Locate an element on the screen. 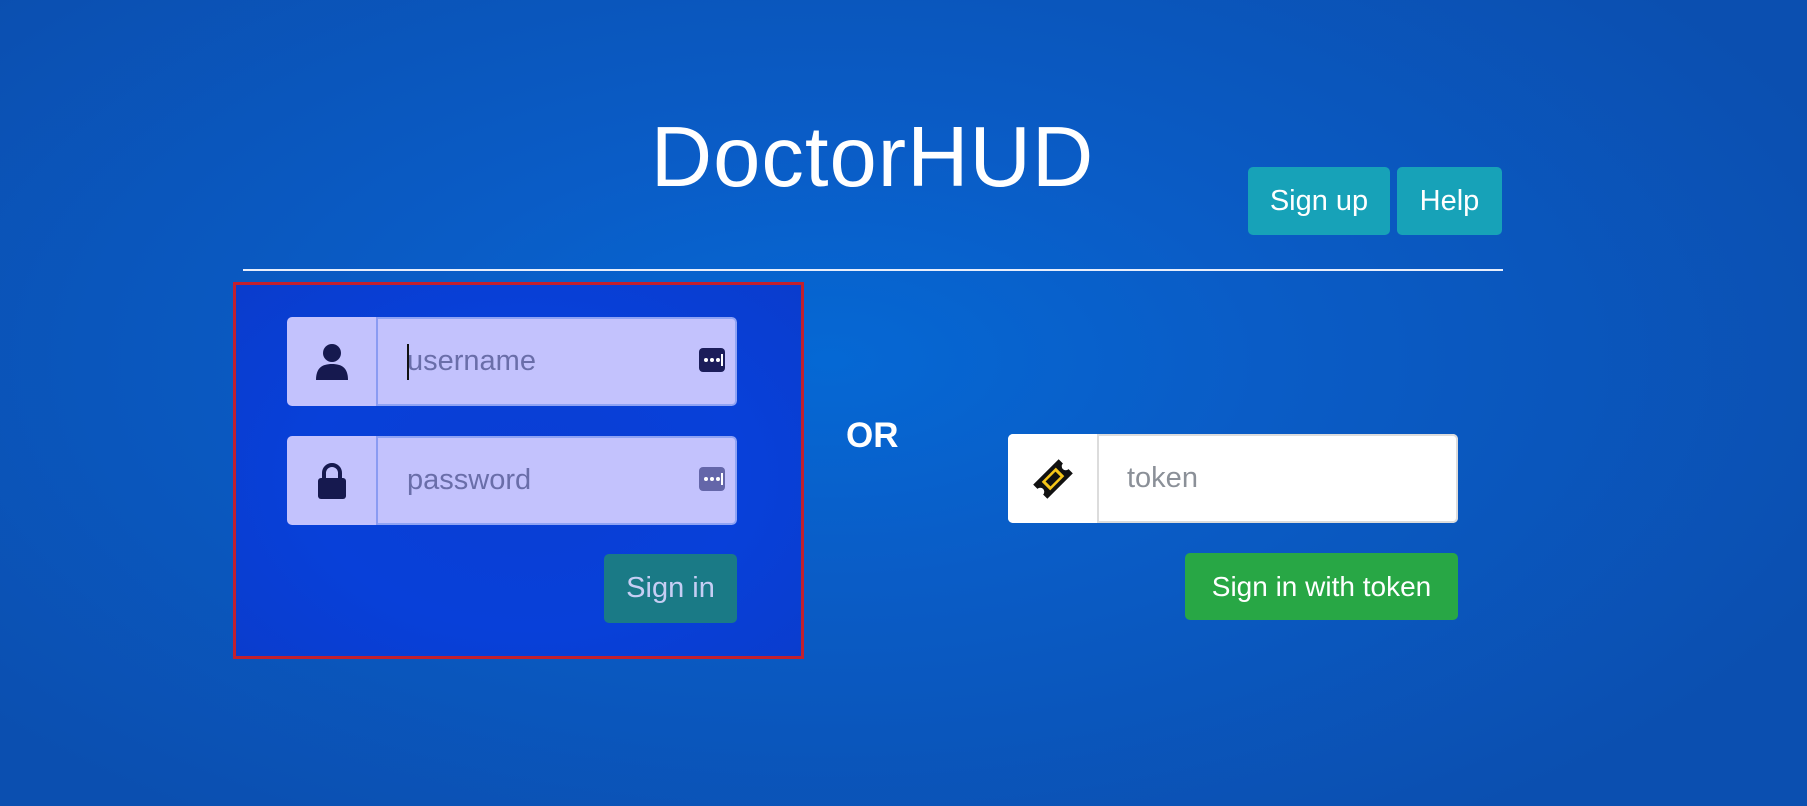  password-input is located at coordinates (556, 480).